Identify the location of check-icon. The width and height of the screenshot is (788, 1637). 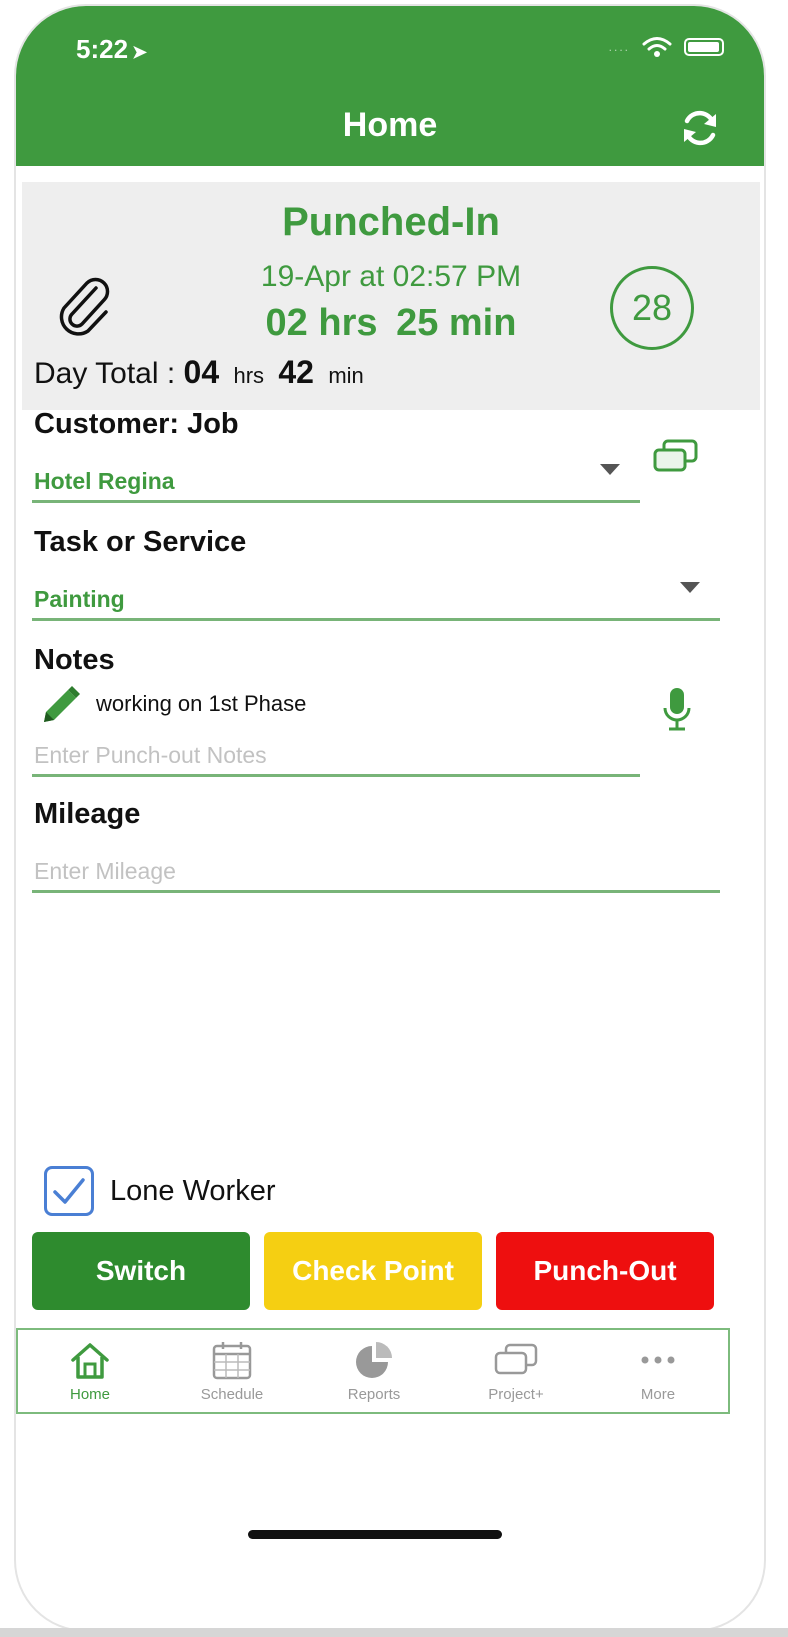
(69, 1191).